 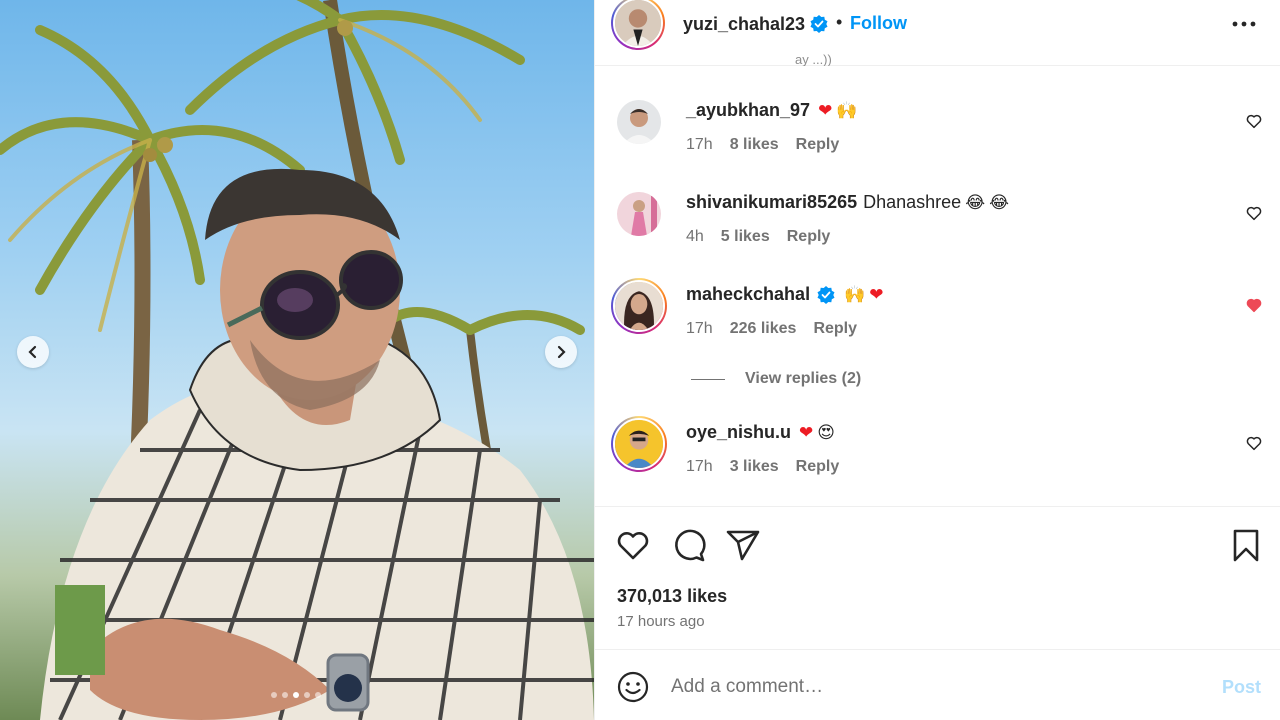 I want to click on comment-line: oye_nishu.u ❤ 😍, so click(x=761, y=432).